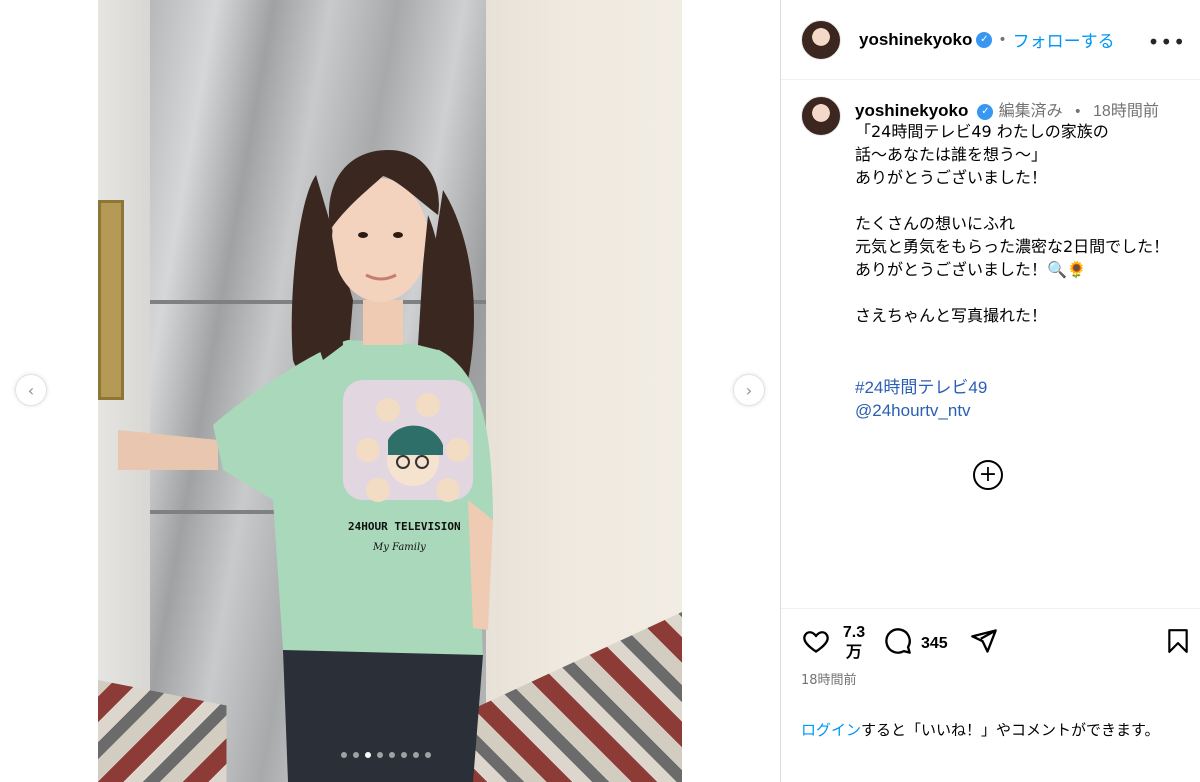 The image size is (1200, 782). Describe the element at coordinates (399, 547) in the screenshot. I see `shirt-text-2: My Family` at that location.